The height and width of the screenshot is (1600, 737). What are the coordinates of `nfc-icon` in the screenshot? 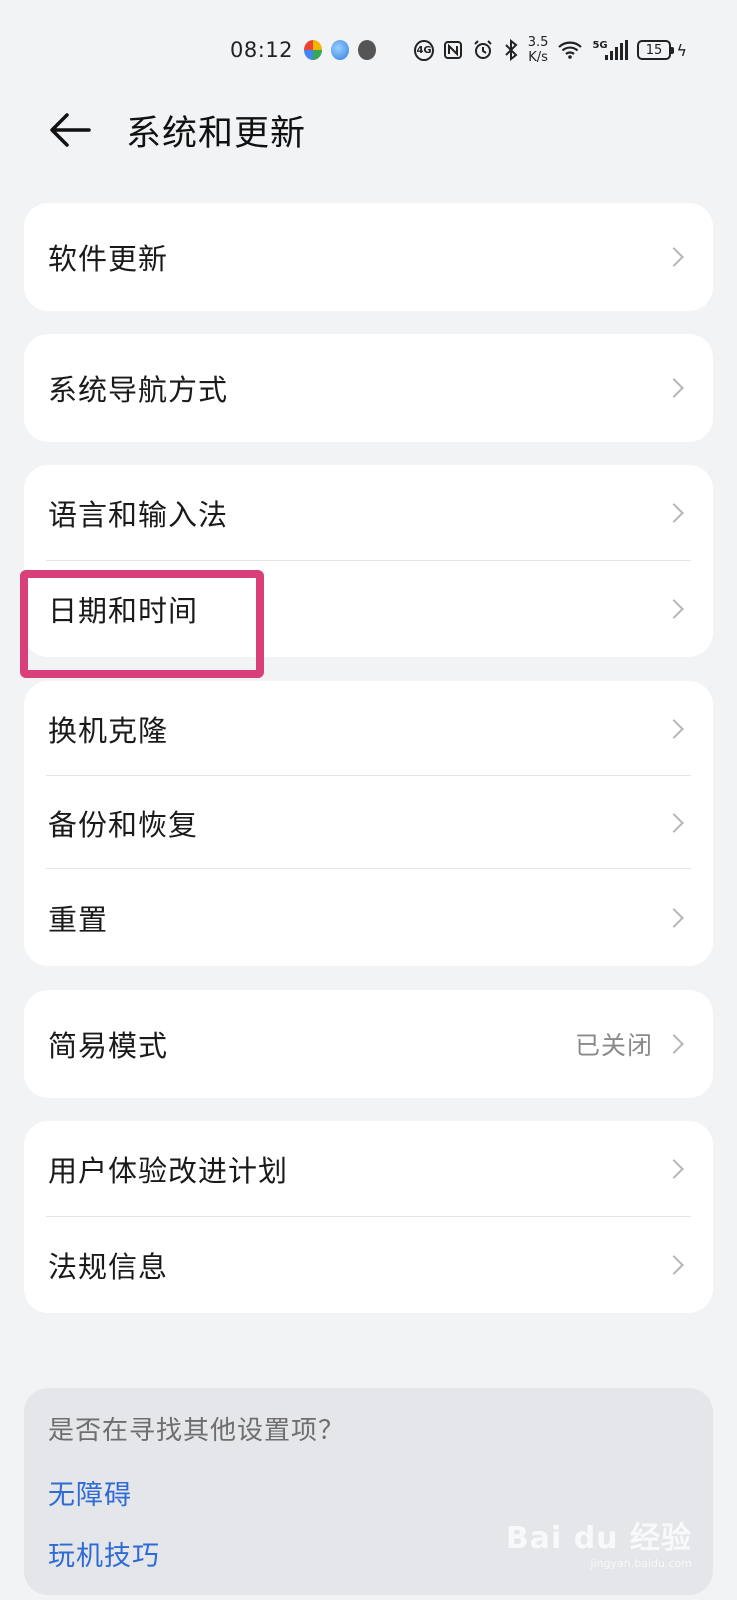 It's located at (453, 50).